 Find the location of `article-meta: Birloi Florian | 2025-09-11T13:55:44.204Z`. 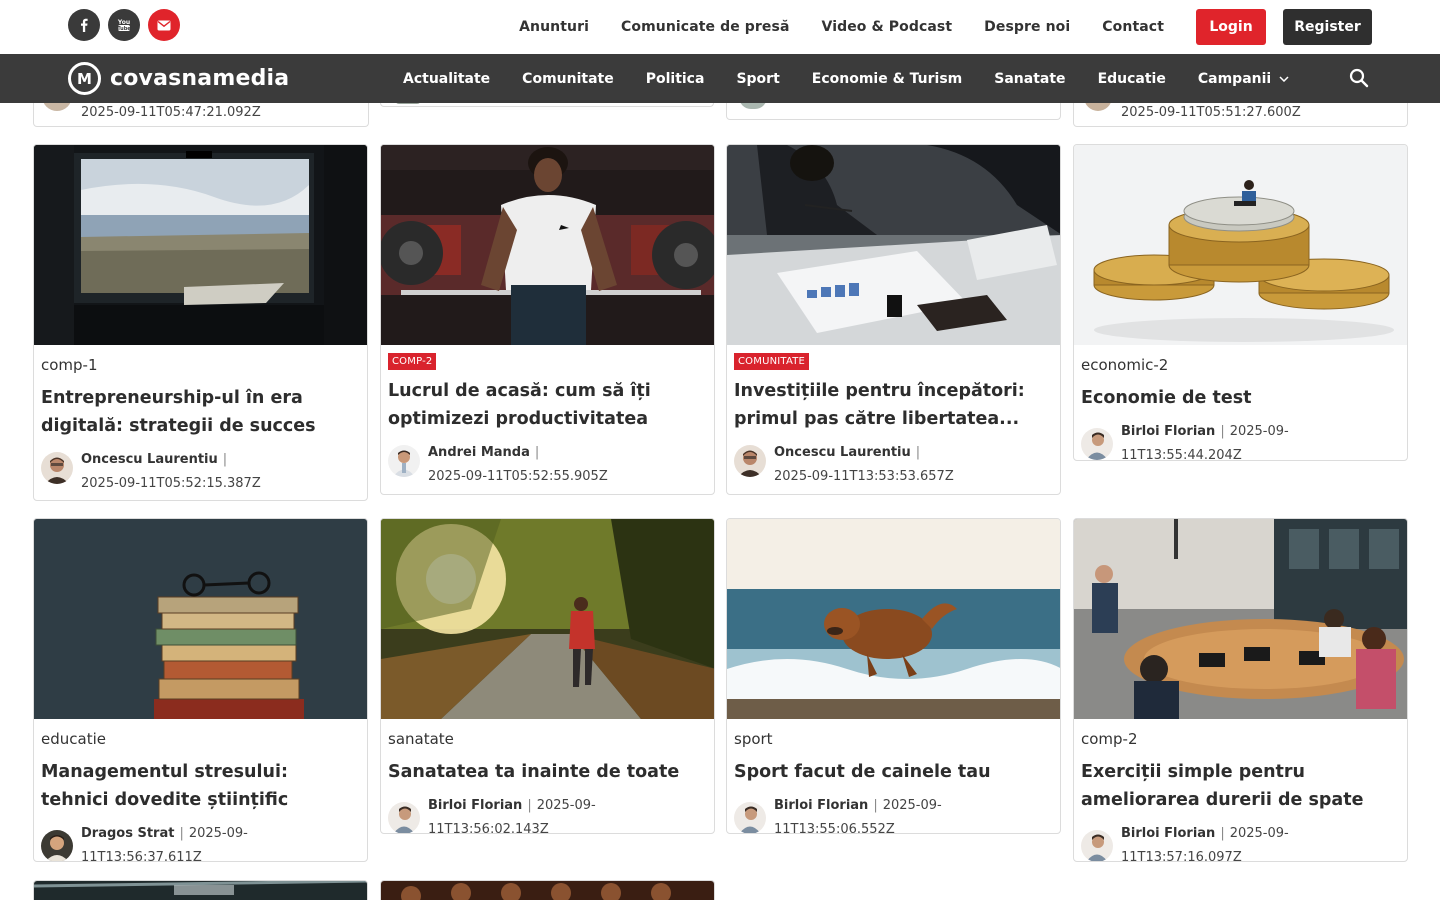

article-meta: Birloi Florian | 2025-09-11T13:55:44.204Z is located at coordinates (1240, 440).